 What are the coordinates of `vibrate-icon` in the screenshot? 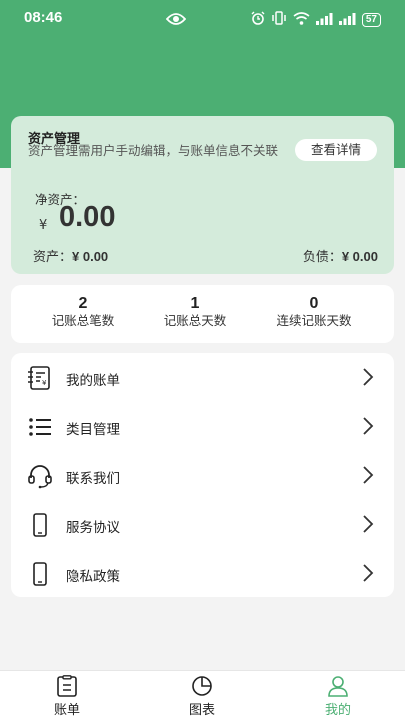 It's located at (279, 19).